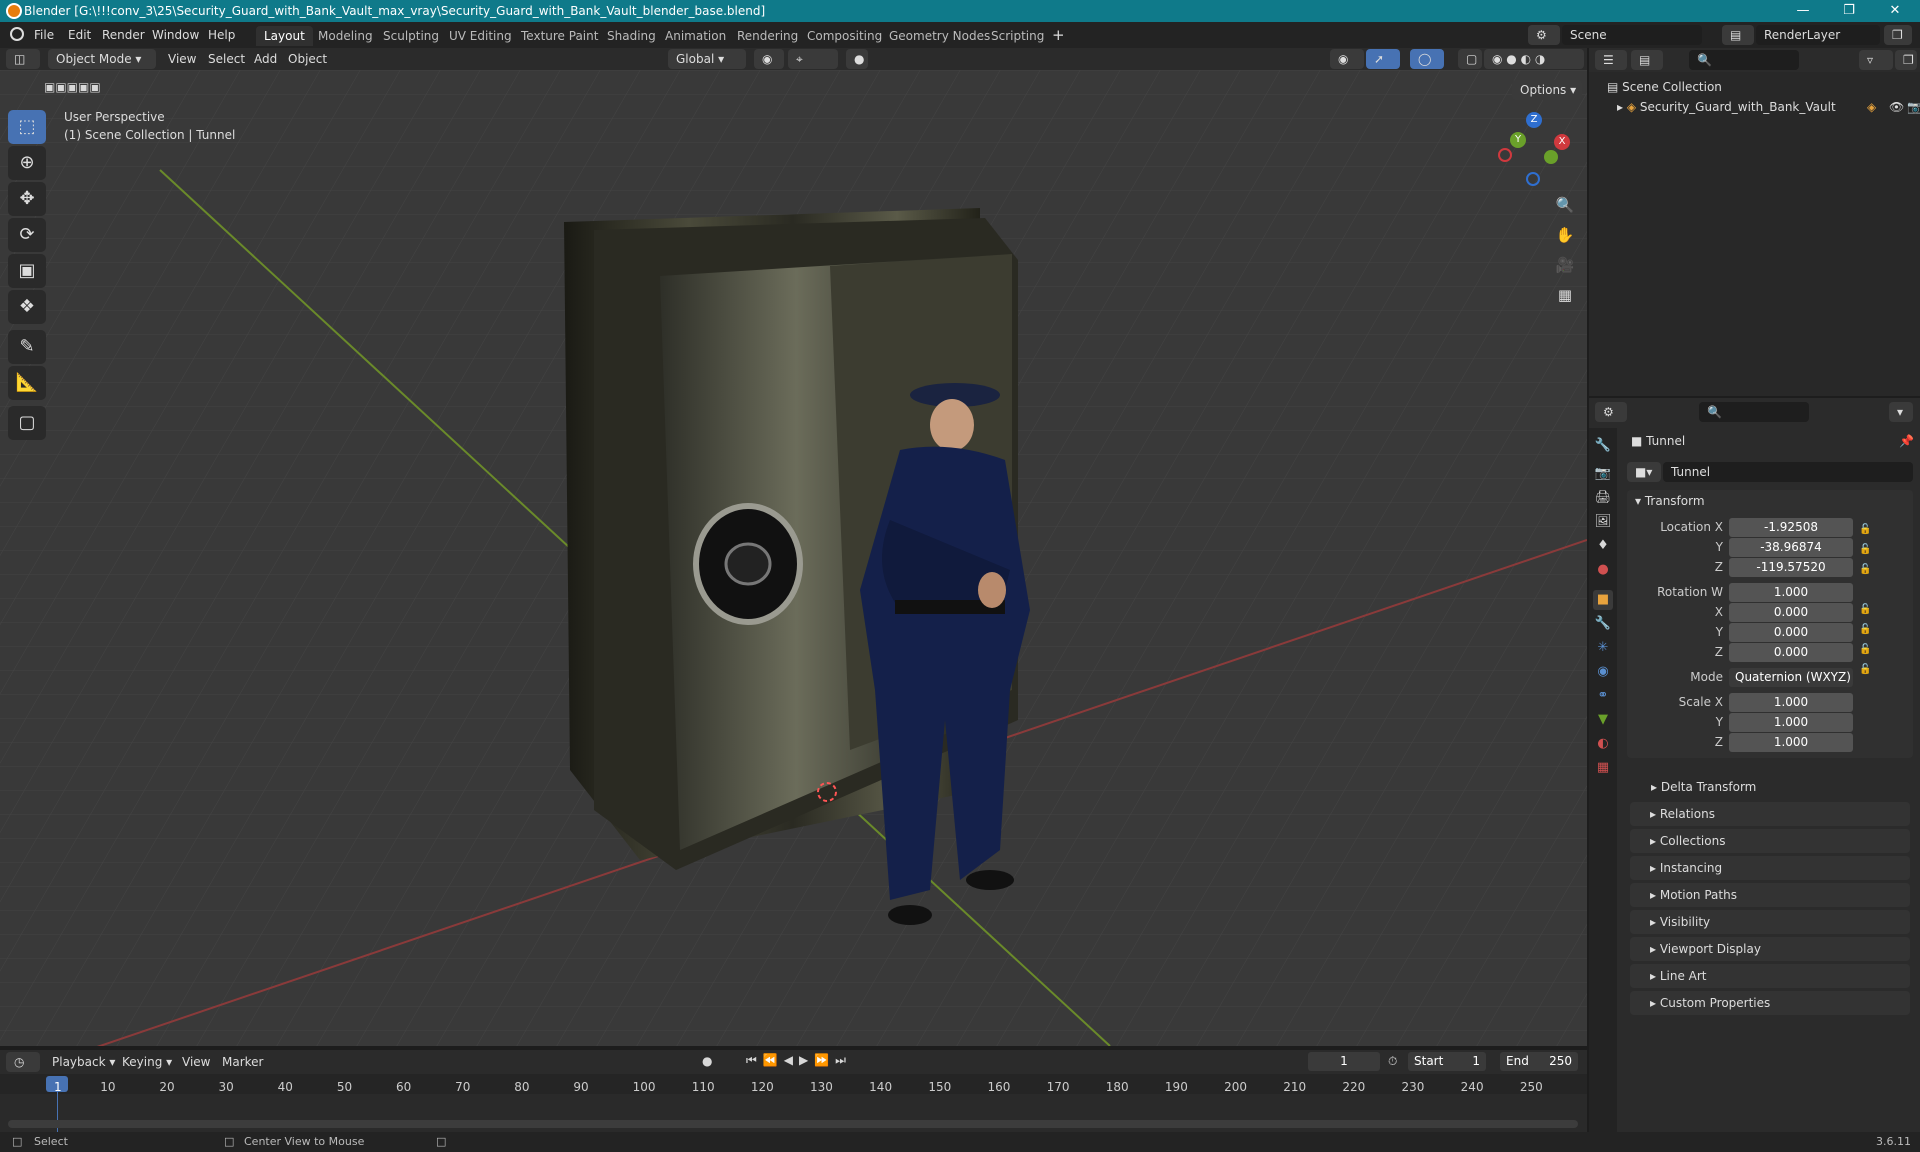  What do you see at coordinates (1803, 11) in the screenshot?
I see `minimize-button: —` at bounding box center [1803, 11].